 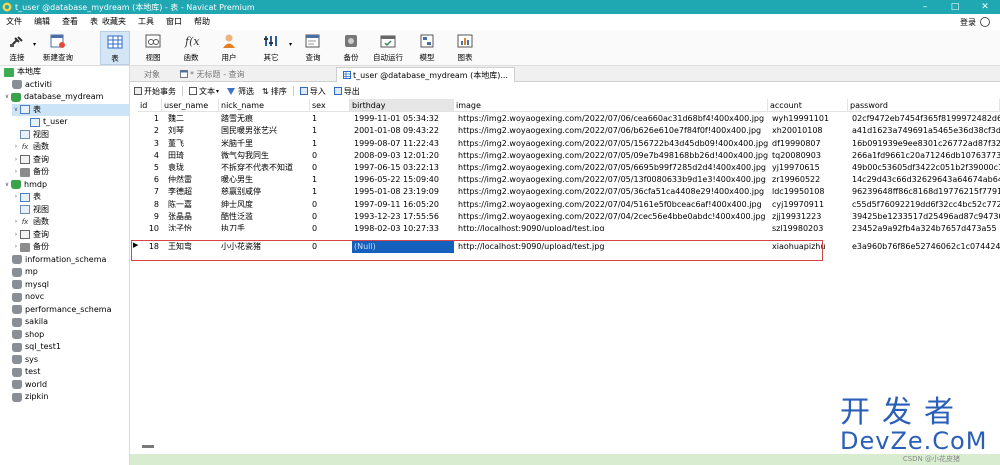 What do you see at coordinates (150, 205) in the screenshot?
I see `cell-id: 8` at bounding box center [150, 205].